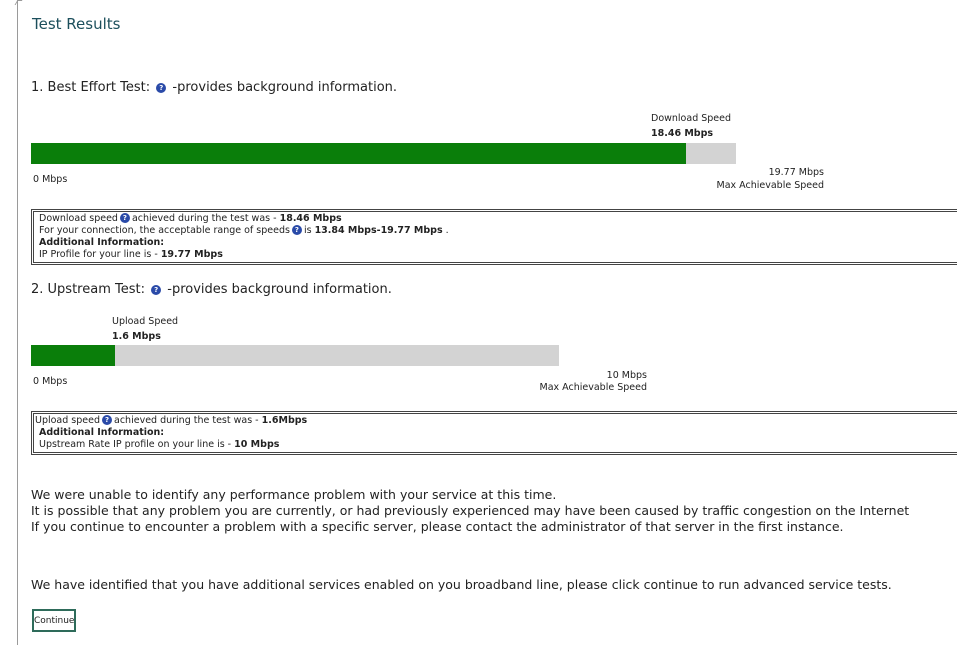 This screenshot has width=957, height=645. What do you see at coordinates (295, 355) in the screenshot?
I see `upload-progress-bar` at bounding box center [295, 355].